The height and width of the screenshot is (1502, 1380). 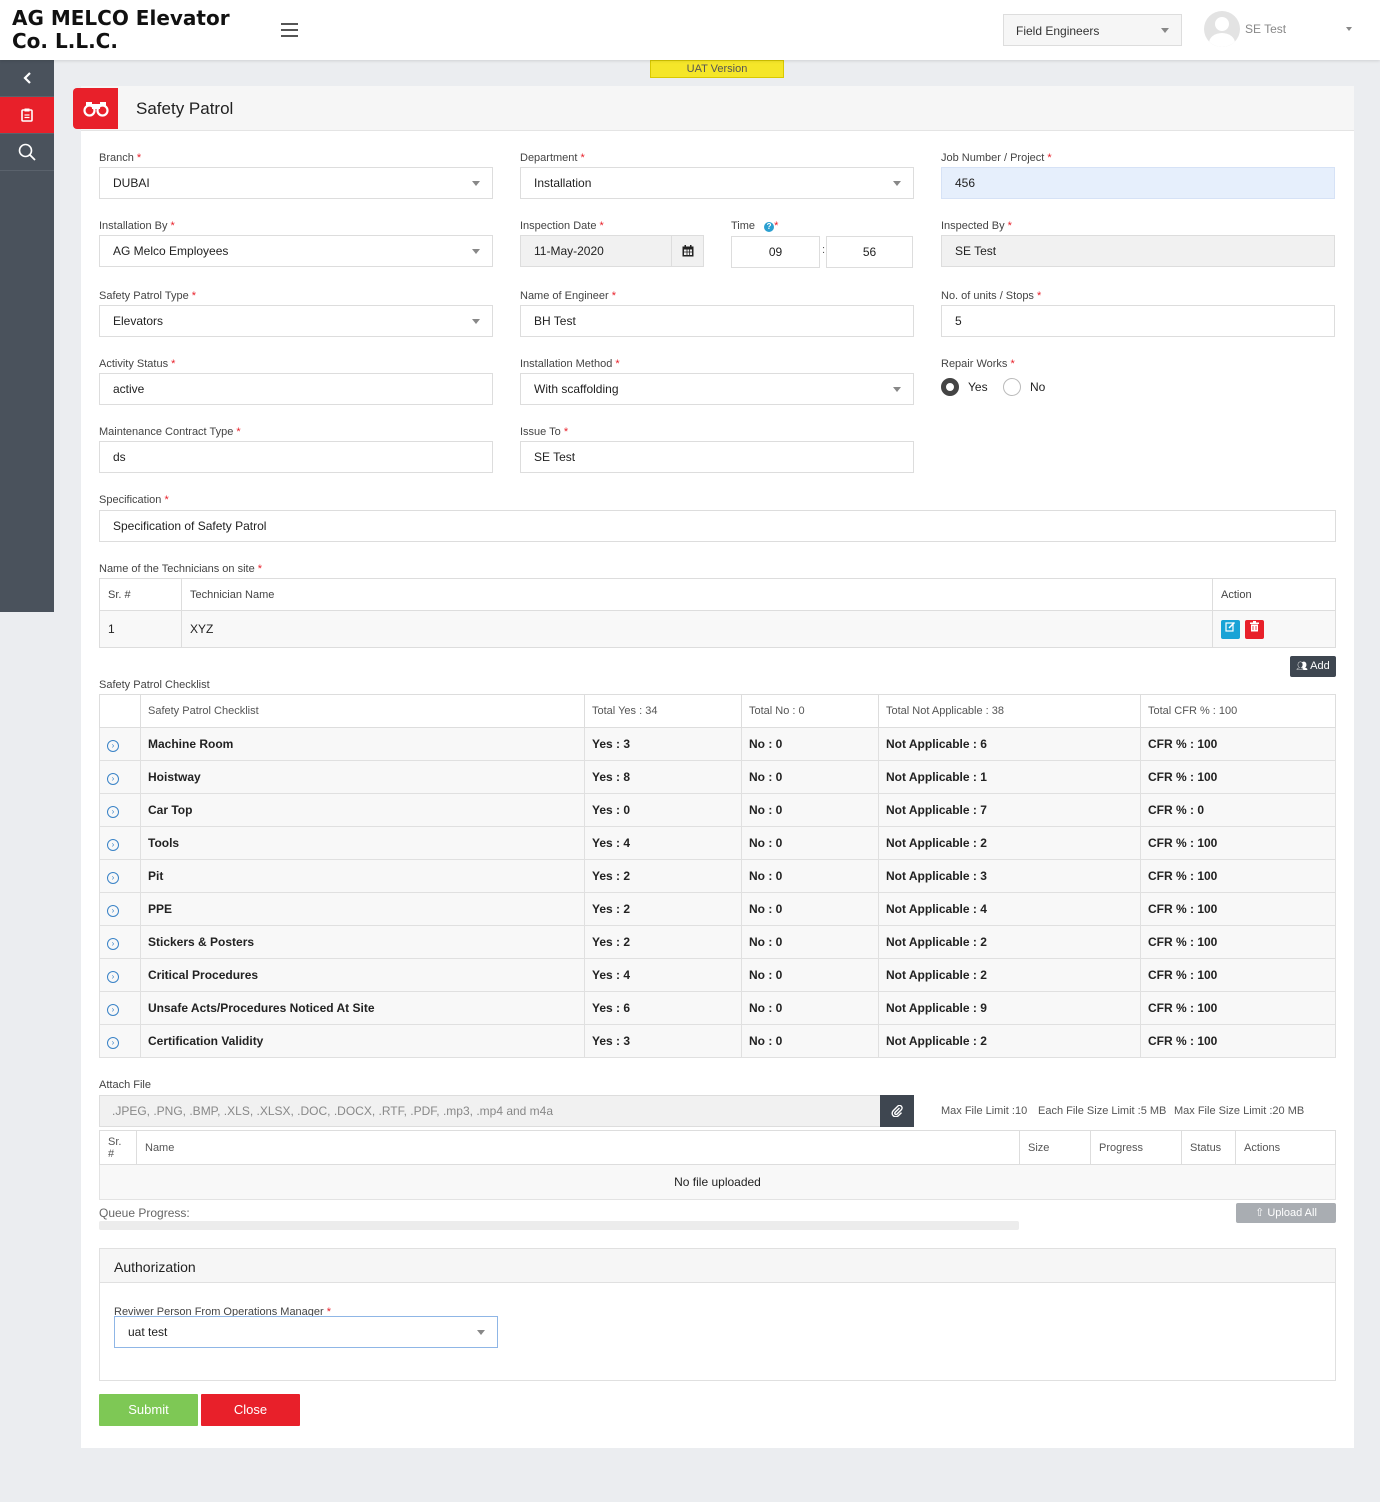 What do you see at coordinates (559, 1225) in the screenshot?
I see `queue-progress-bar` at bounding box center [559, 1225].